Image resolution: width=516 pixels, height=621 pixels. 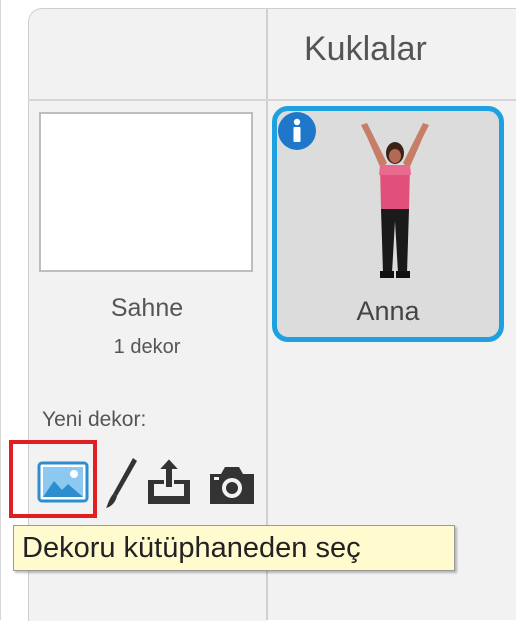 What do you see at coordinates (147, 347) in the screenshot?
I see `backdrop-count: 1 dekor` at bounding box center [147, 347].